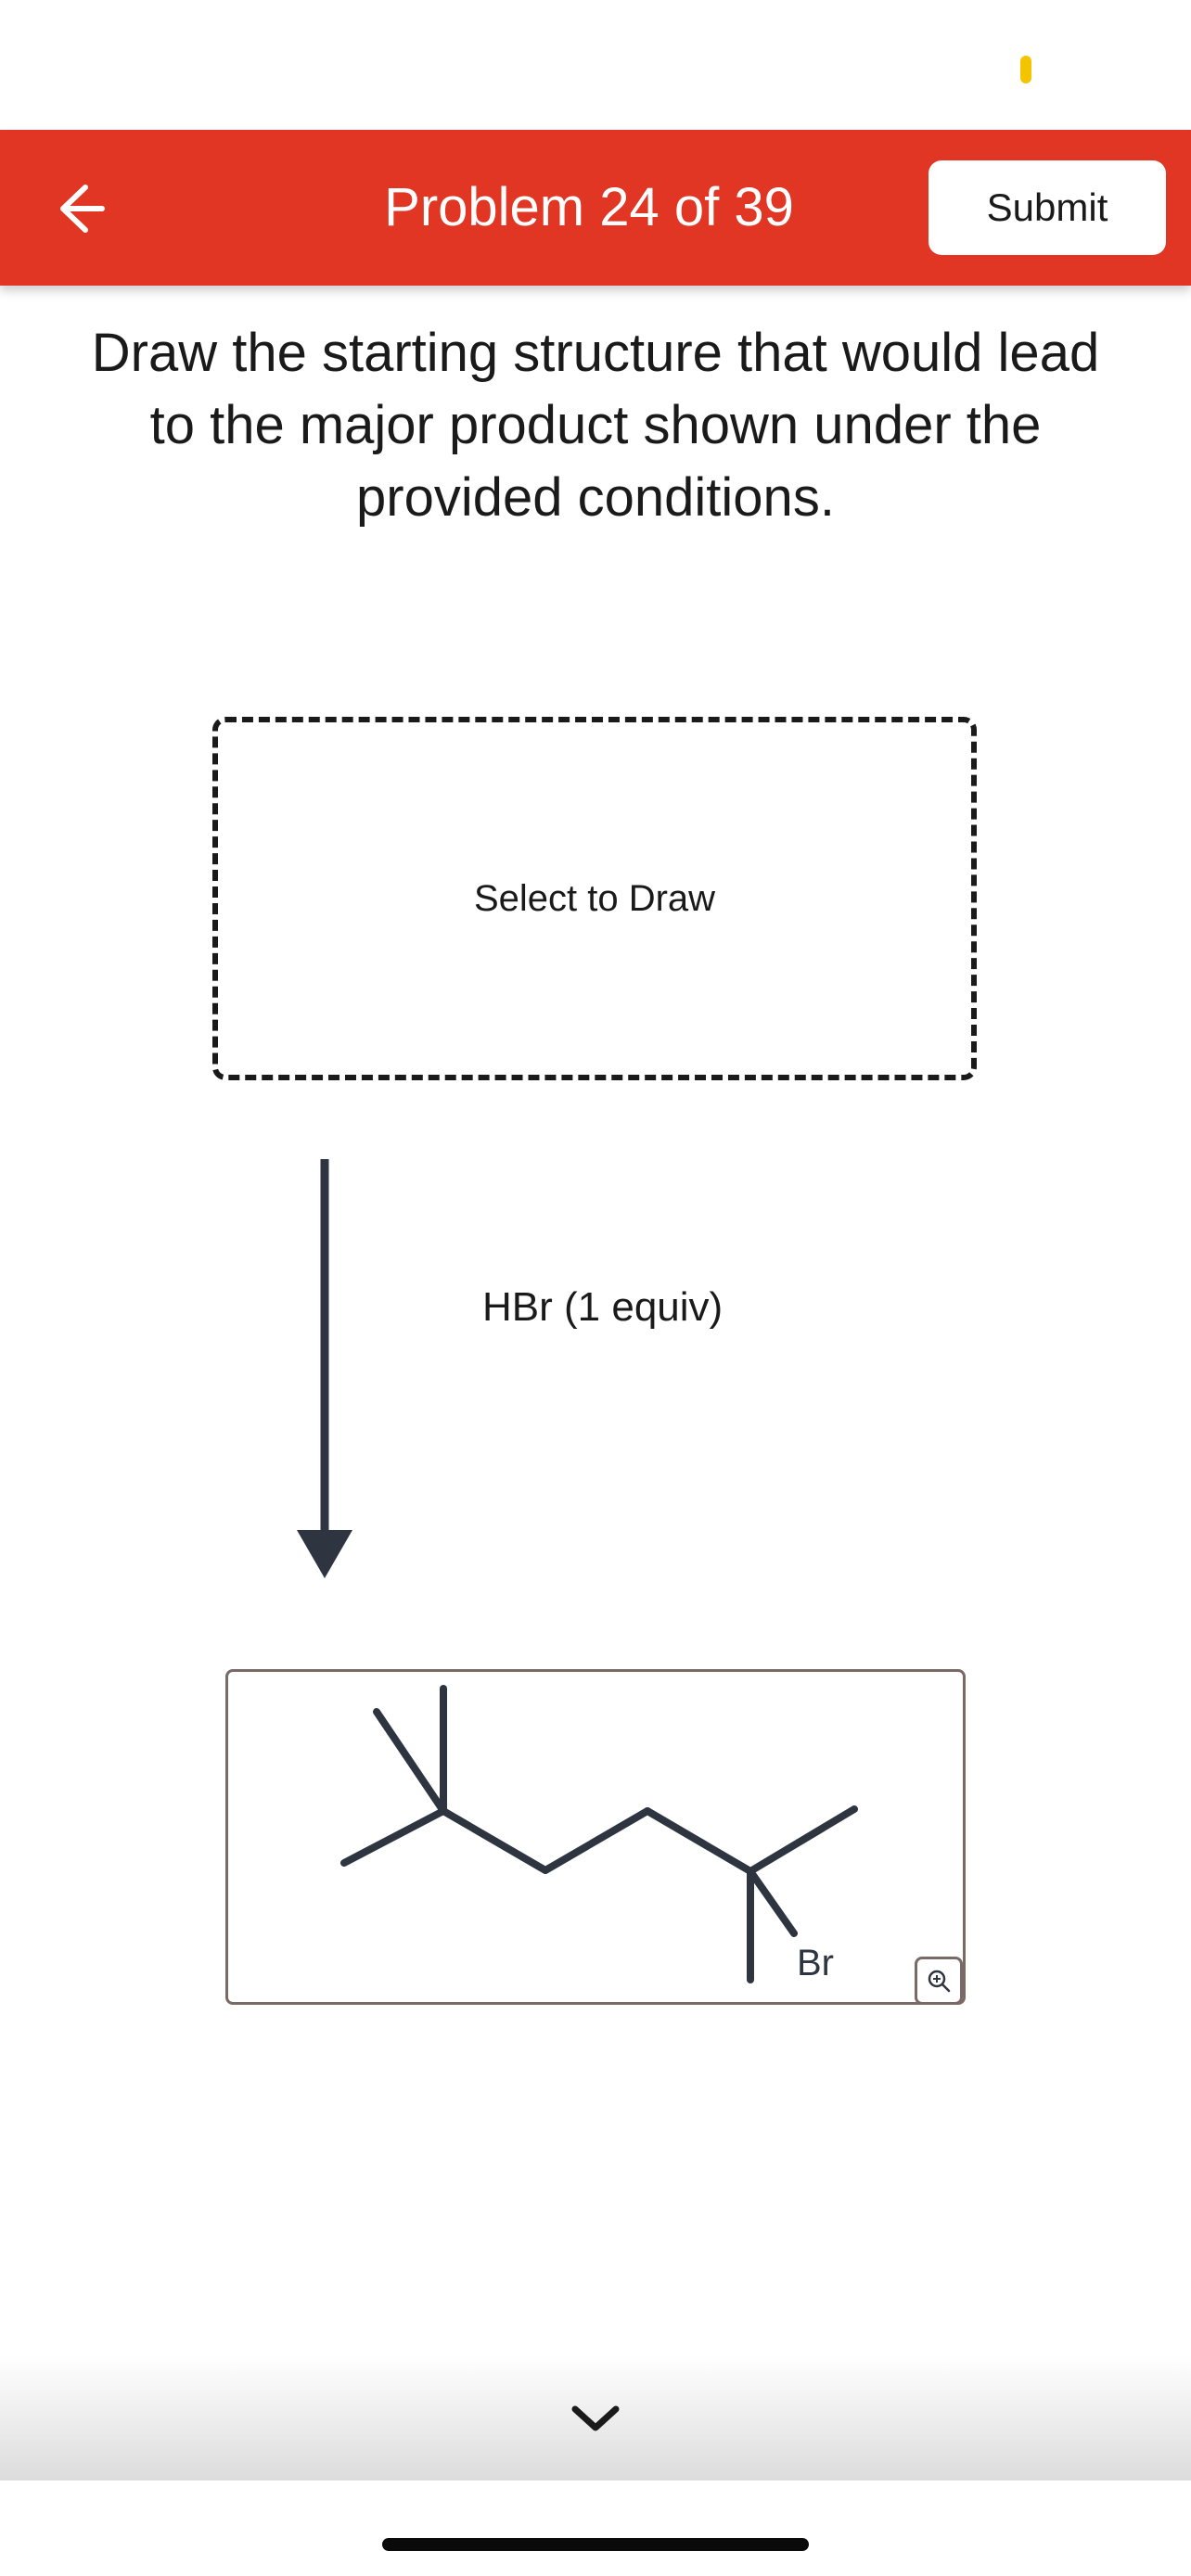  What do you see at coordinates (1025, 69) in the screenshot?
I see `status-indicator-dot` at bounding box center [1025, 69].